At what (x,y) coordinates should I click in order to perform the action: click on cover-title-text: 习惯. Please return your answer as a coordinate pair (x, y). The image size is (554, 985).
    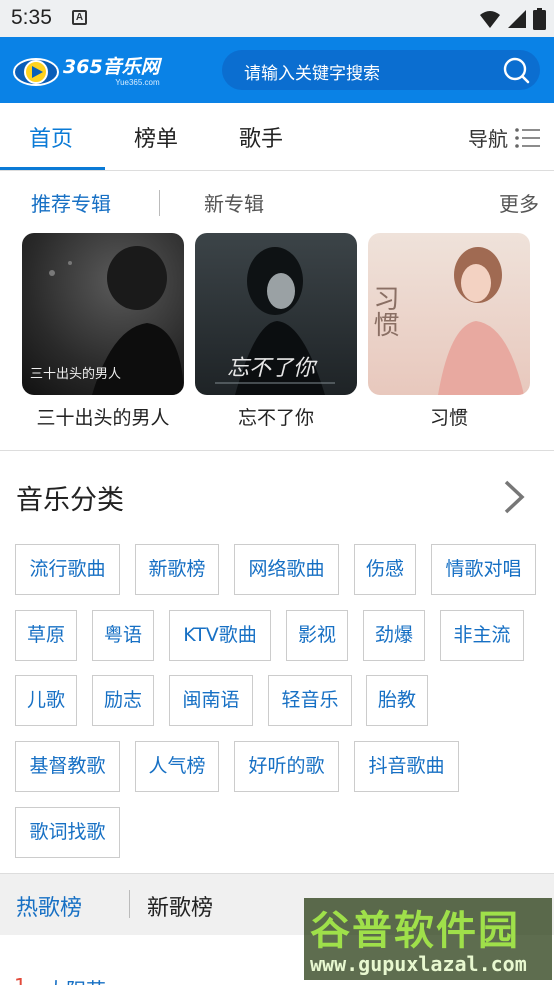
    Looking at the image, I should click on (384, 311).